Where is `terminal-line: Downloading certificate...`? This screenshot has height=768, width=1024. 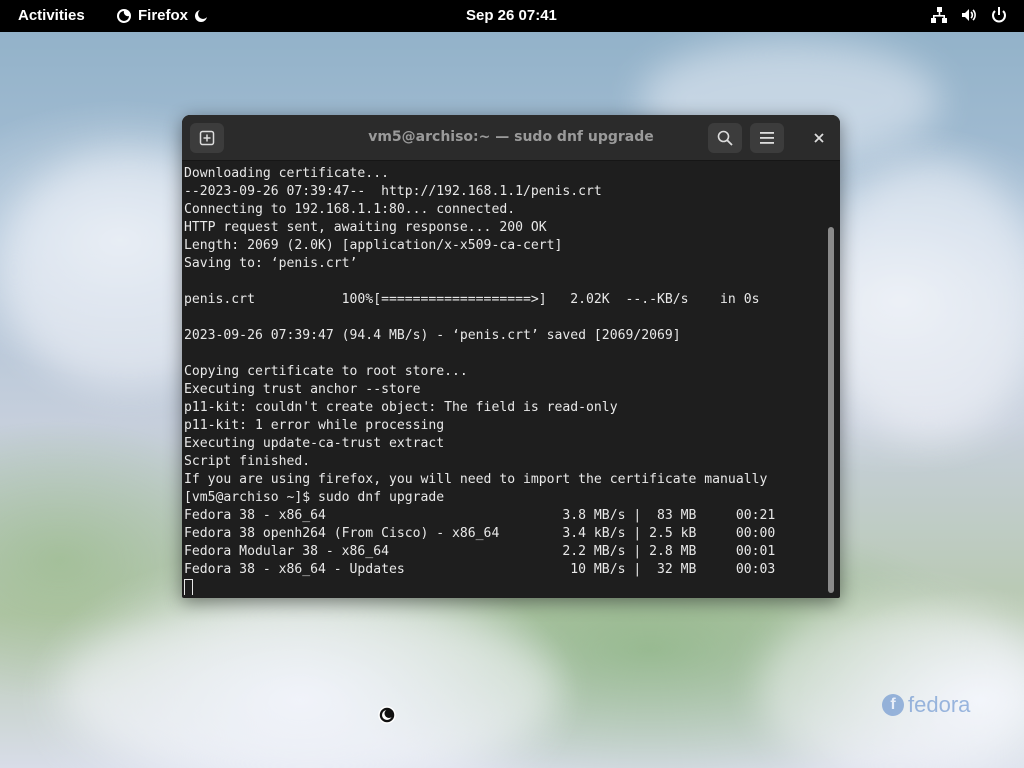
terminal-line: Downloading certificate... is located at coordinates (286, 173).